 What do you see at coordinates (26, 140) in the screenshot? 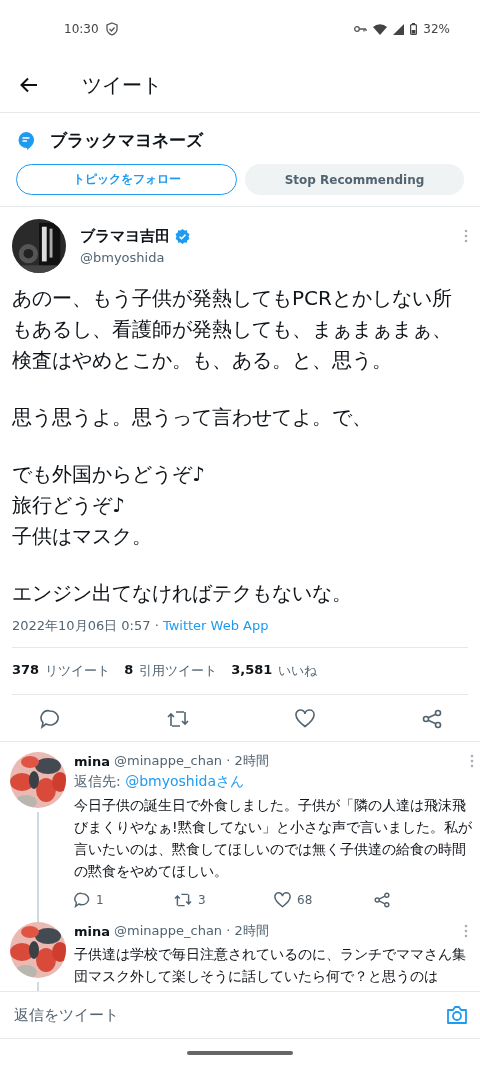
I see `topic-icon` at bounding box center [26, 140].